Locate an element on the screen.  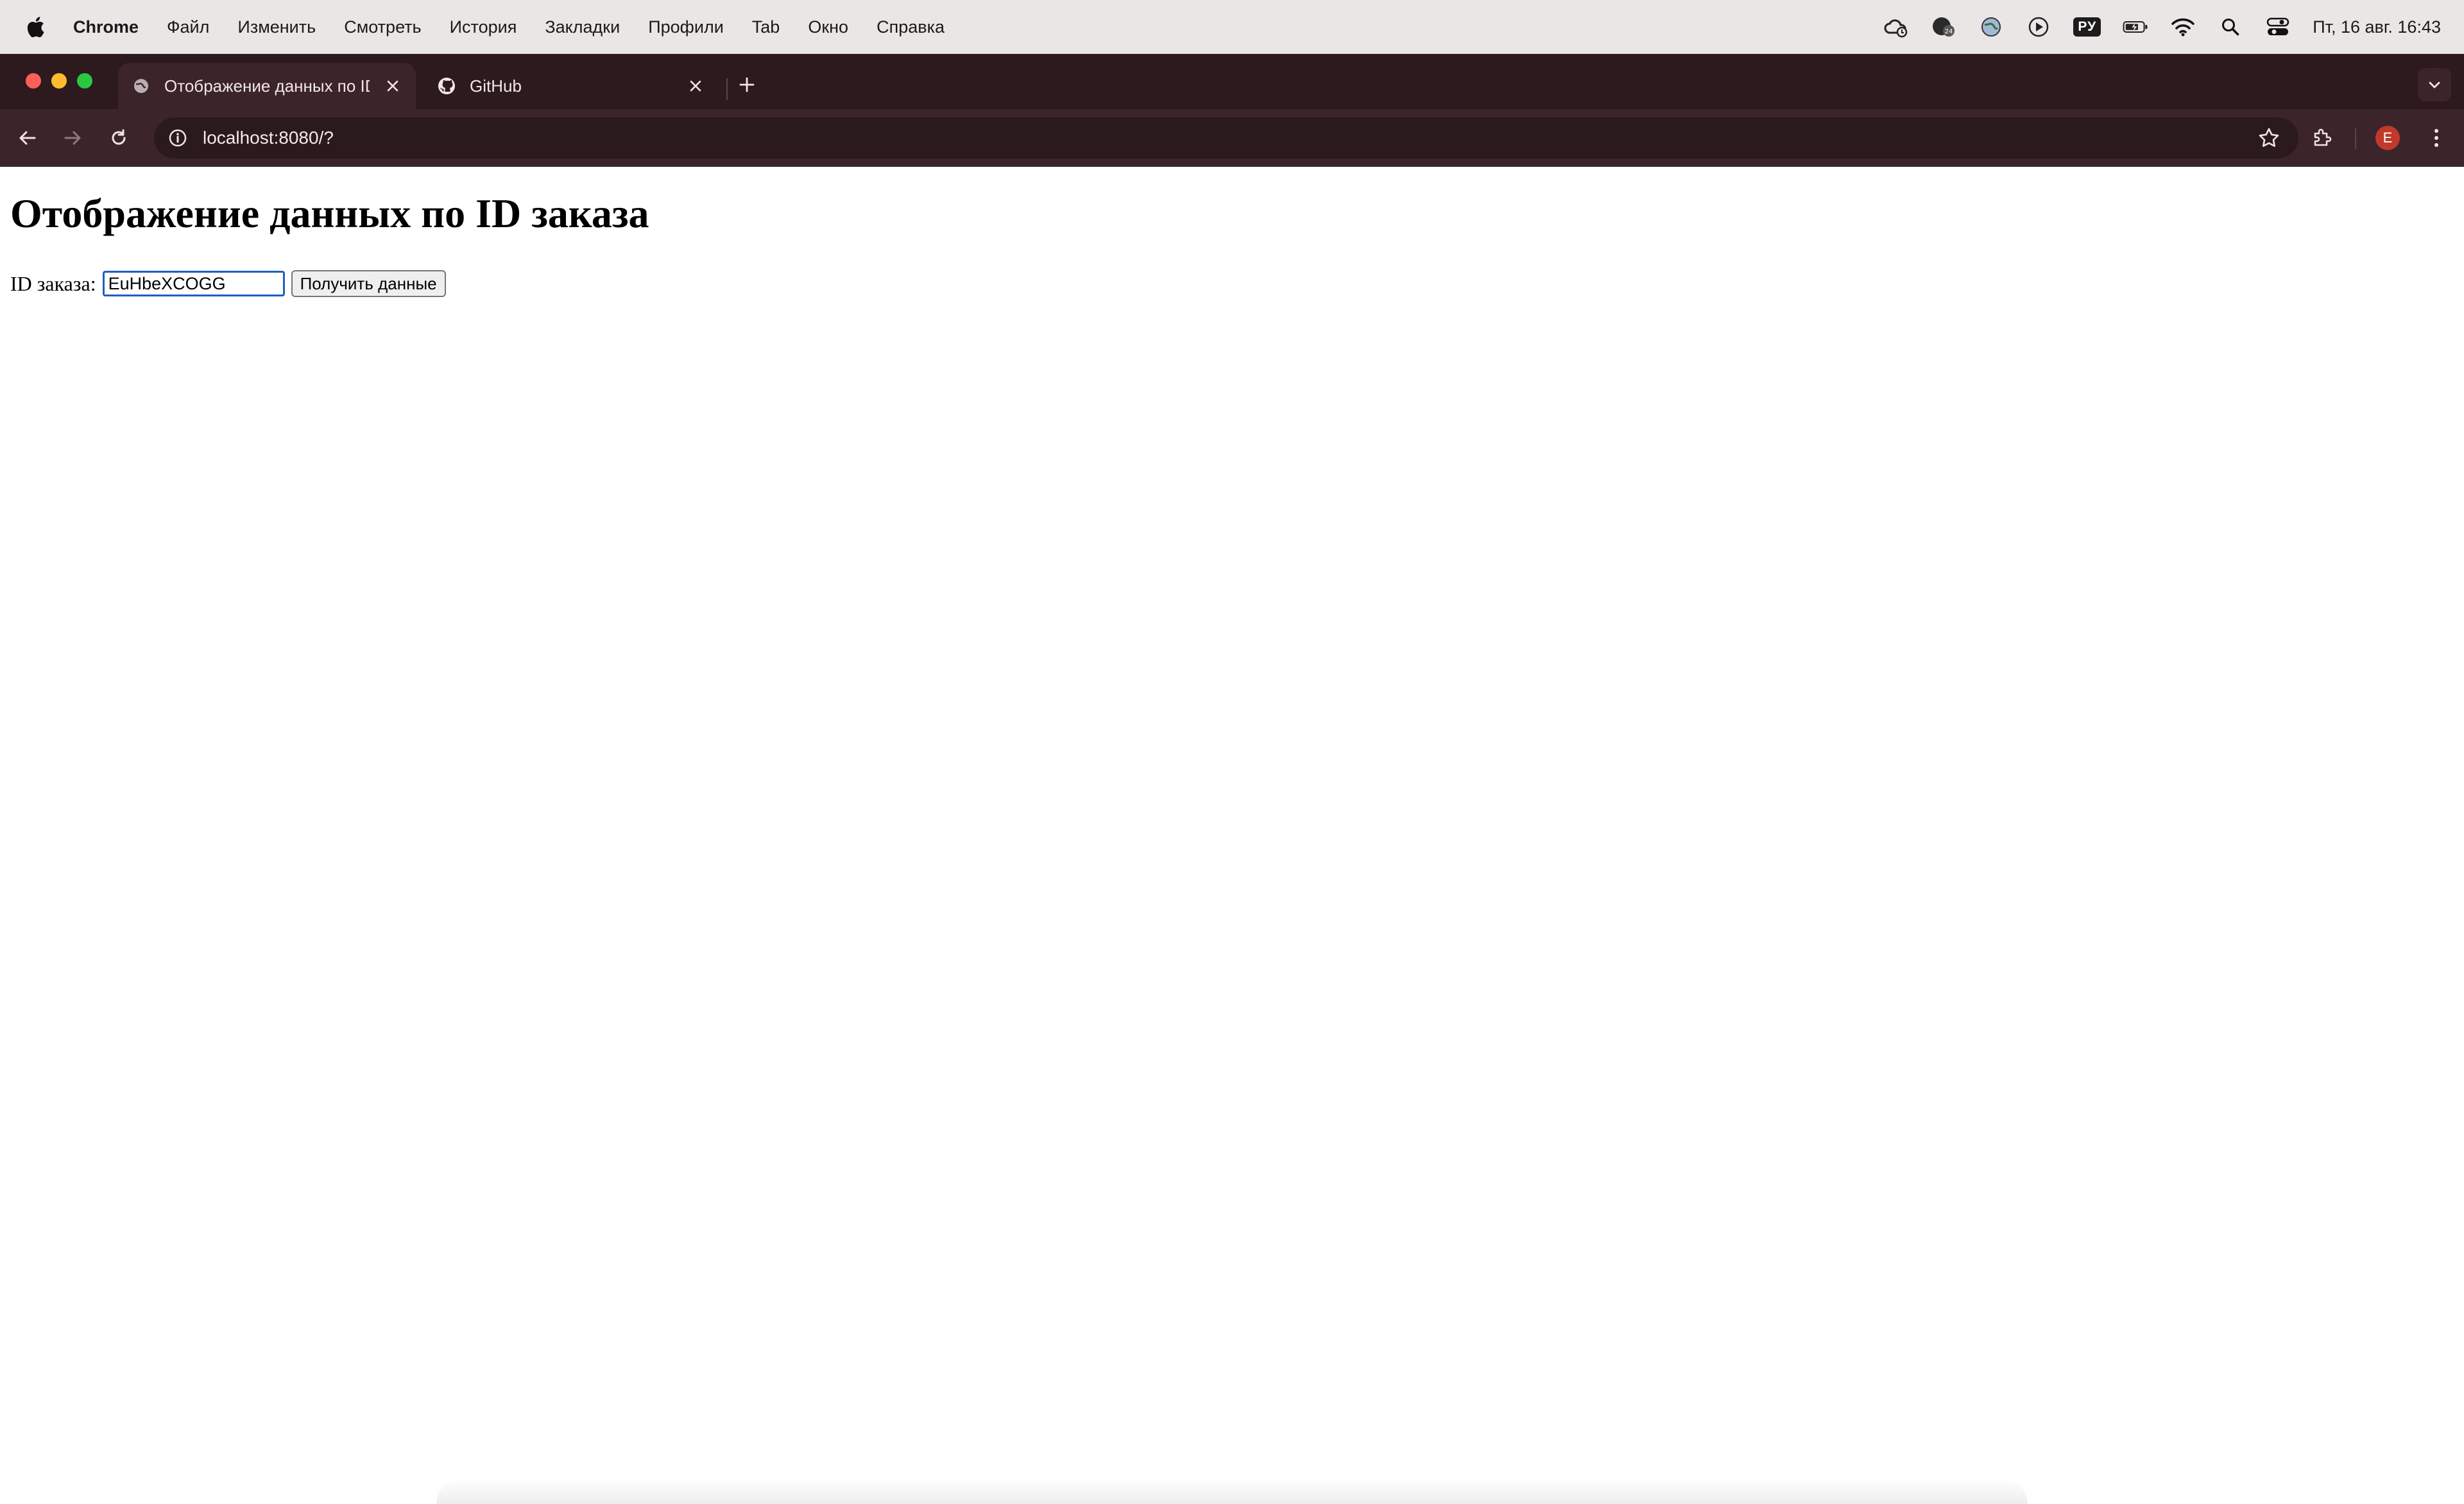
url-text: localhost:8080/? is located at coordinates (269, 138).